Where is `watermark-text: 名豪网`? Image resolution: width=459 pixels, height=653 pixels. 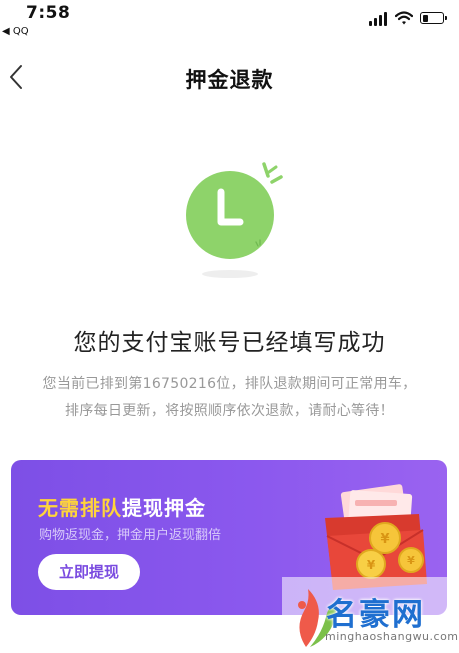
watermark-text: 名豪网 is located at coordinates (375, 615).